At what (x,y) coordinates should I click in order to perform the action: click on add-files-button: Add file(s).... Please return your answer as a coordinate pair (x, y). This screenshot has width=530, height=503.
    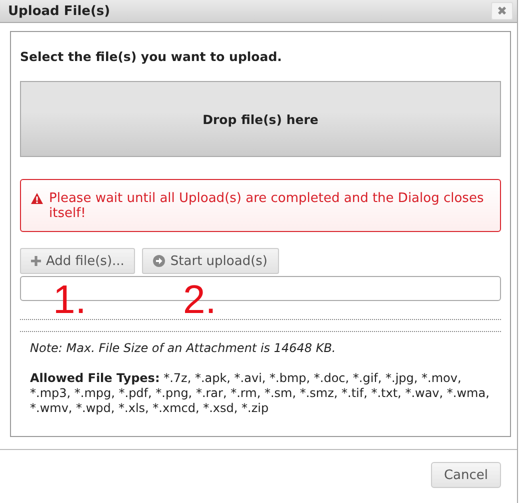
    Looking at the image, I should click on (78, 261).